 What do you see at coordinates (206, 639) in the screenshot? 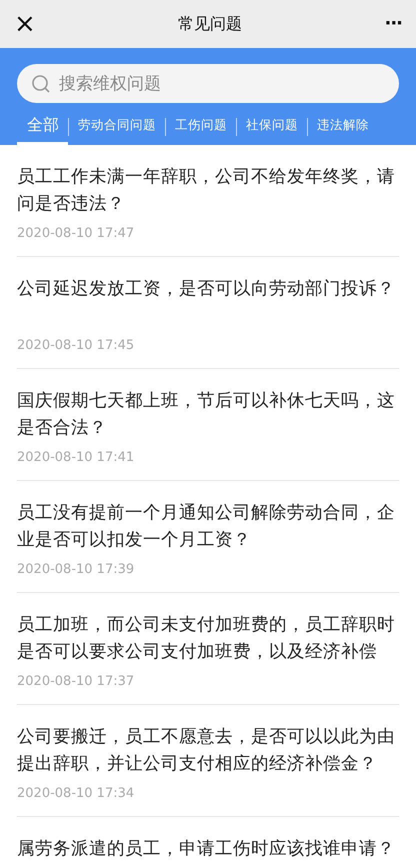
I see `question-title: 员工加班，而公司未支付加班费的，员工辞职时是否可以要求公司支付加班费，以及经济补偿` at bounding box center [206, 639].